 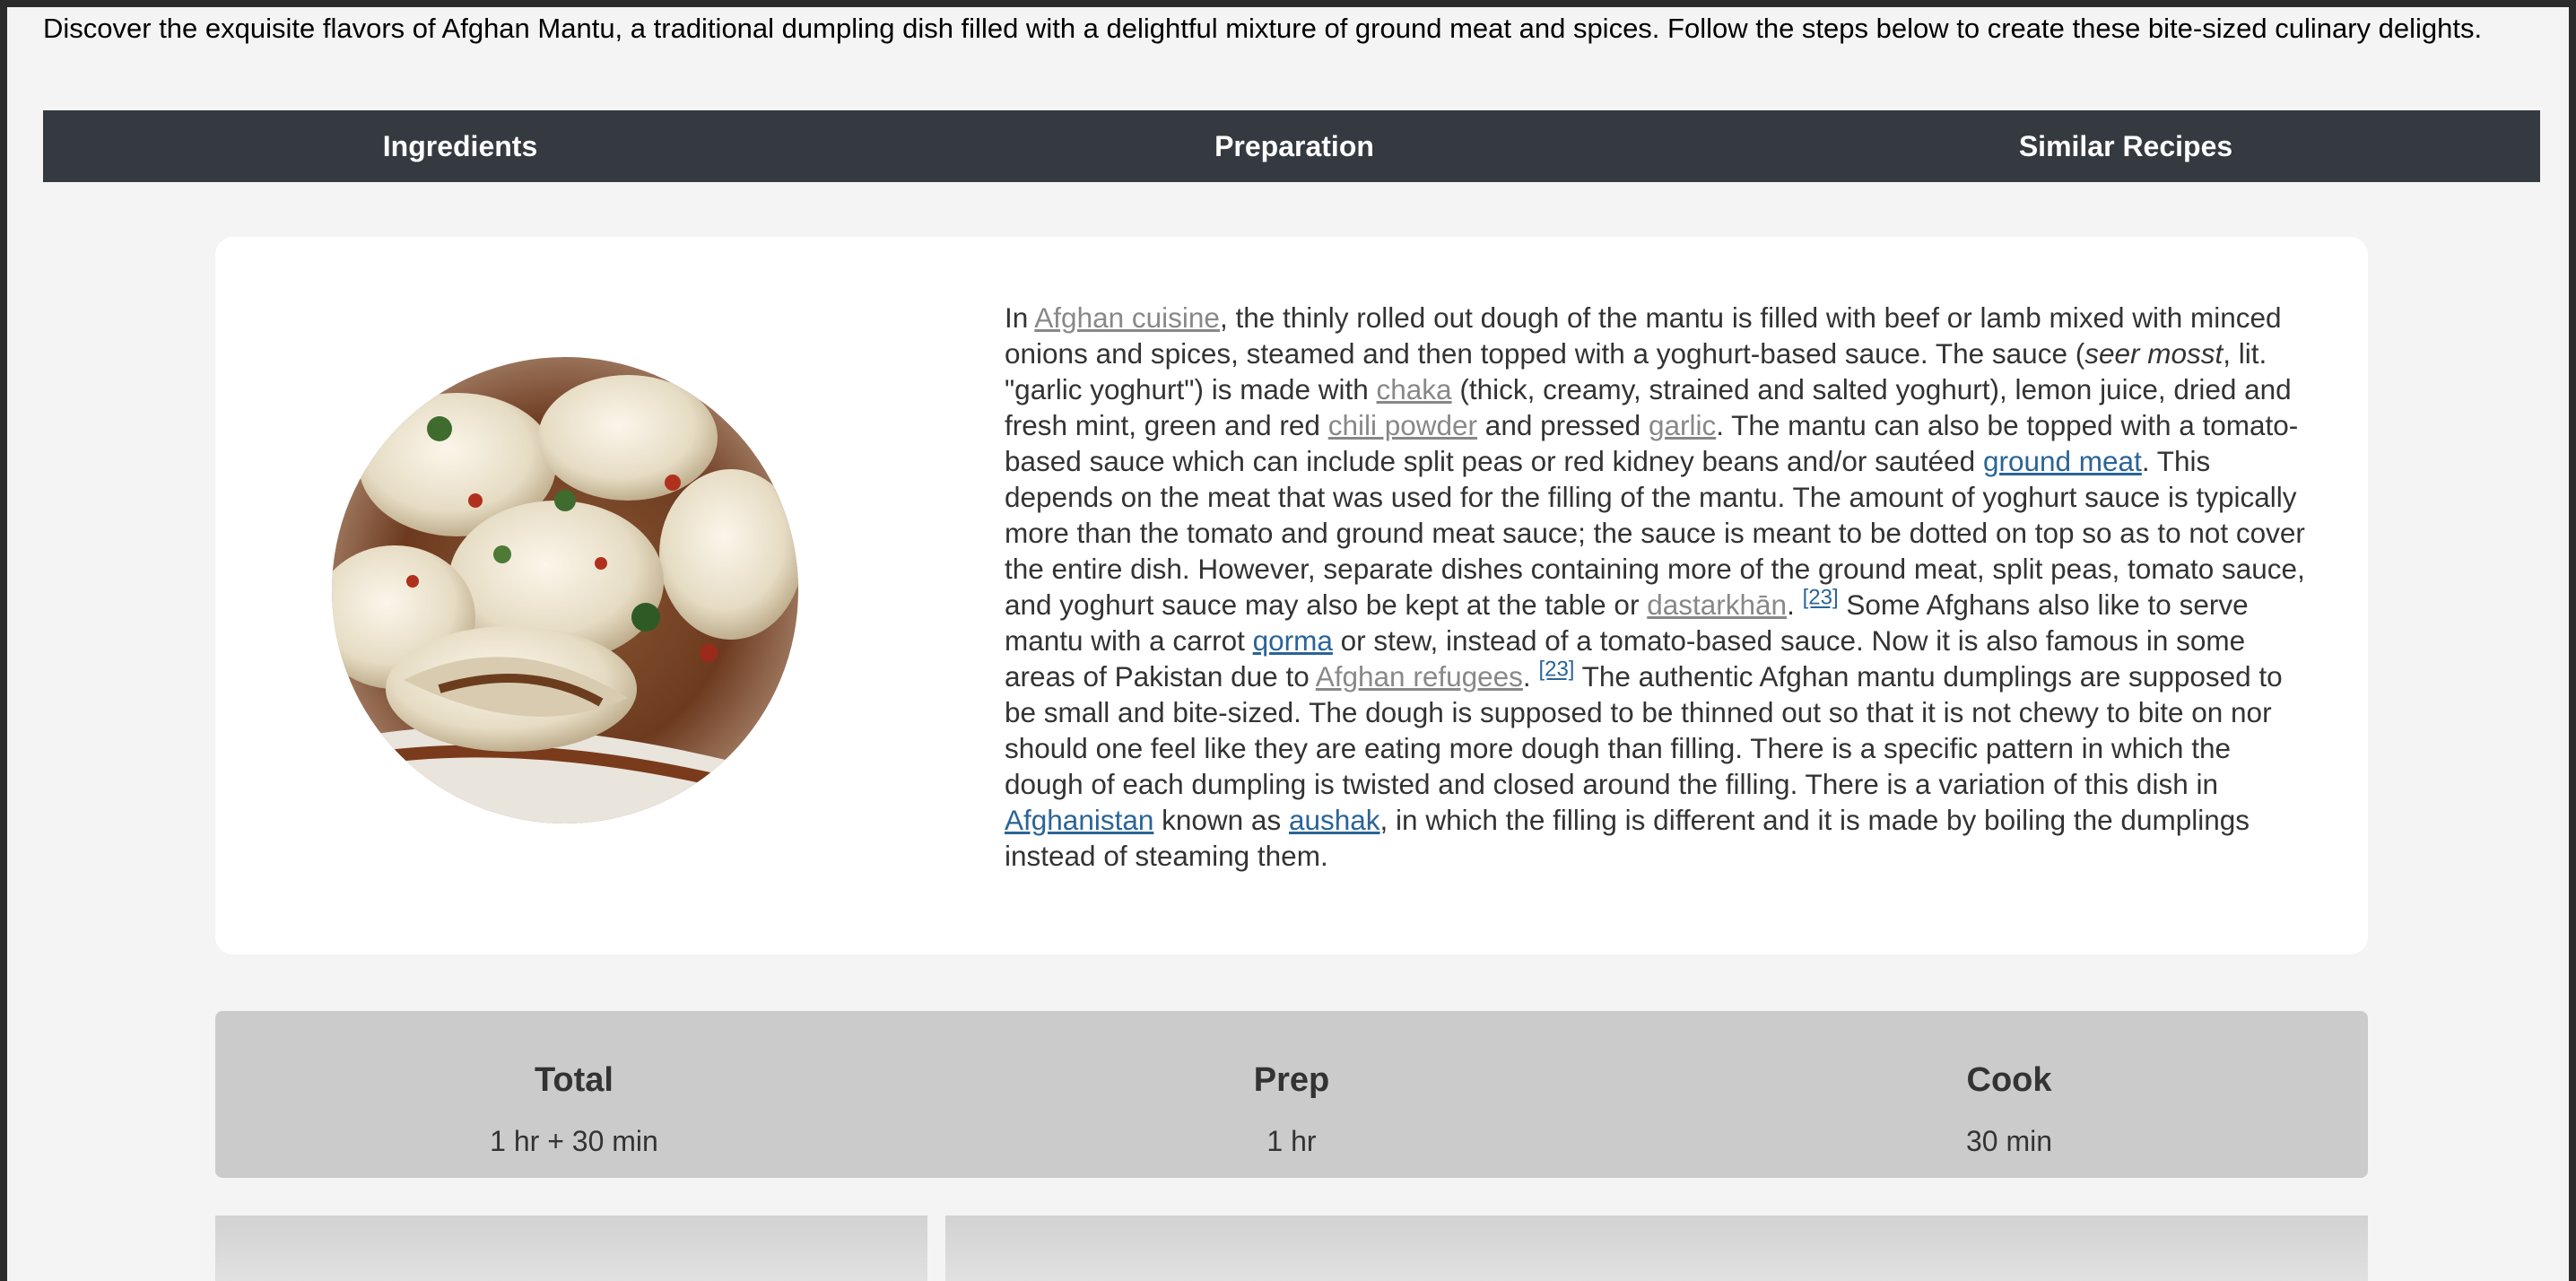 What do you see at coordinates (1127, 317) in the screenshot?
I see `link-afghan-cuisine: Afghan cuisine` at bounding box center [1127, 317].